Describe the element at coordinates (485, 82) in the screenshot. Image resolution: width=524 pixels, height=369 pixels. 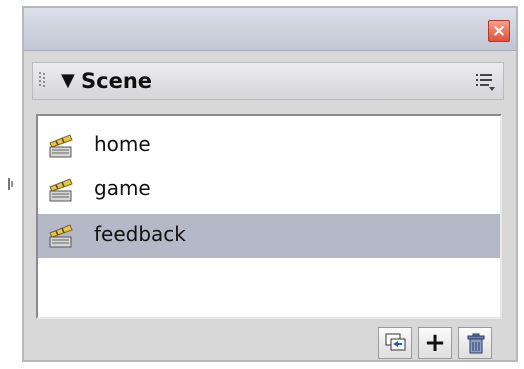
I see `panel-options-icon` at that location.